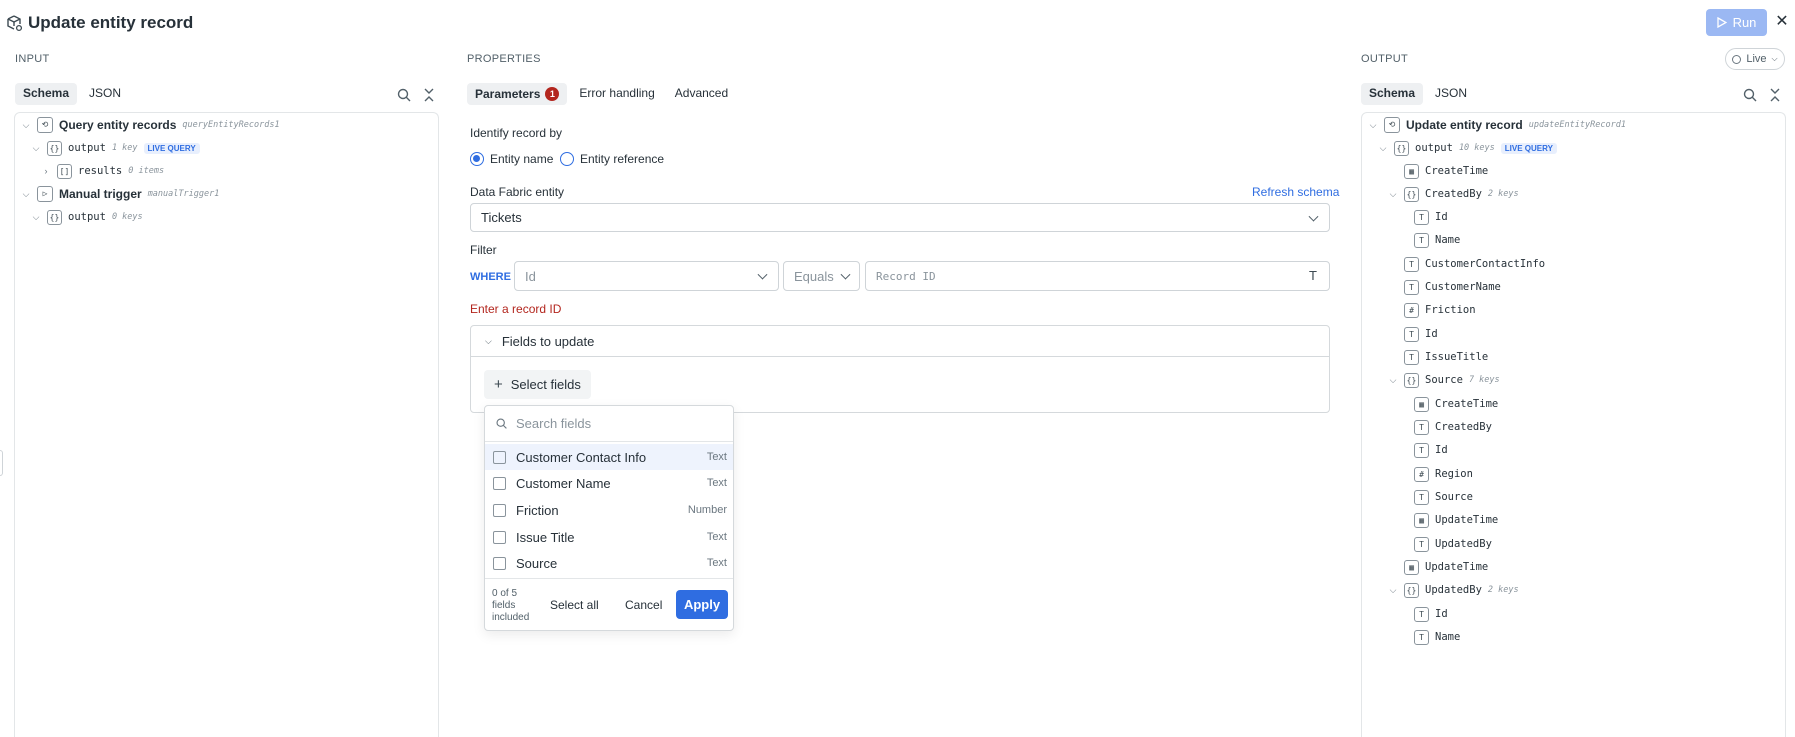  What do you see at coordinates (102, 171) in the screenshot?
I see `tree-node-results: › [] results 0 items` at bounding box center [102, 171].